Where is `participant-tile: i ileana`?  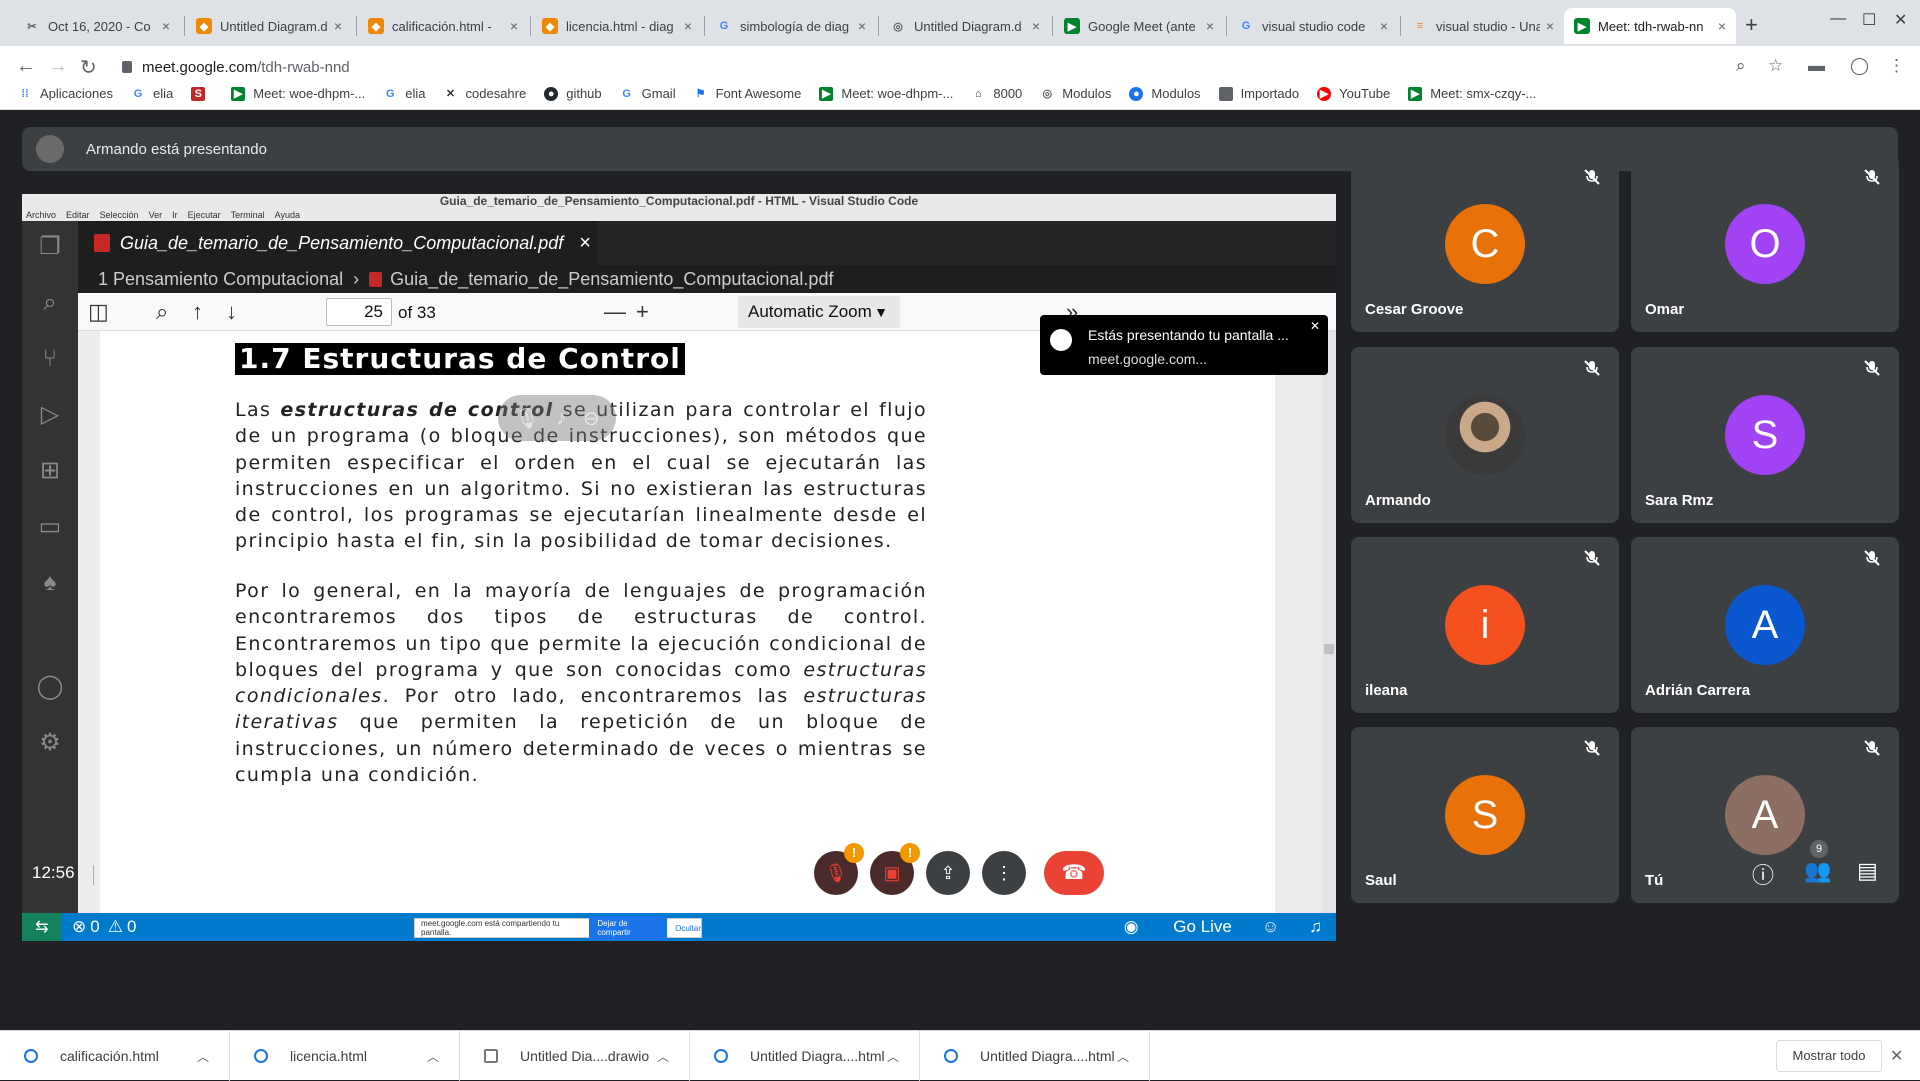 participant-tile: i ileana is located at coordinates (1485, 625).